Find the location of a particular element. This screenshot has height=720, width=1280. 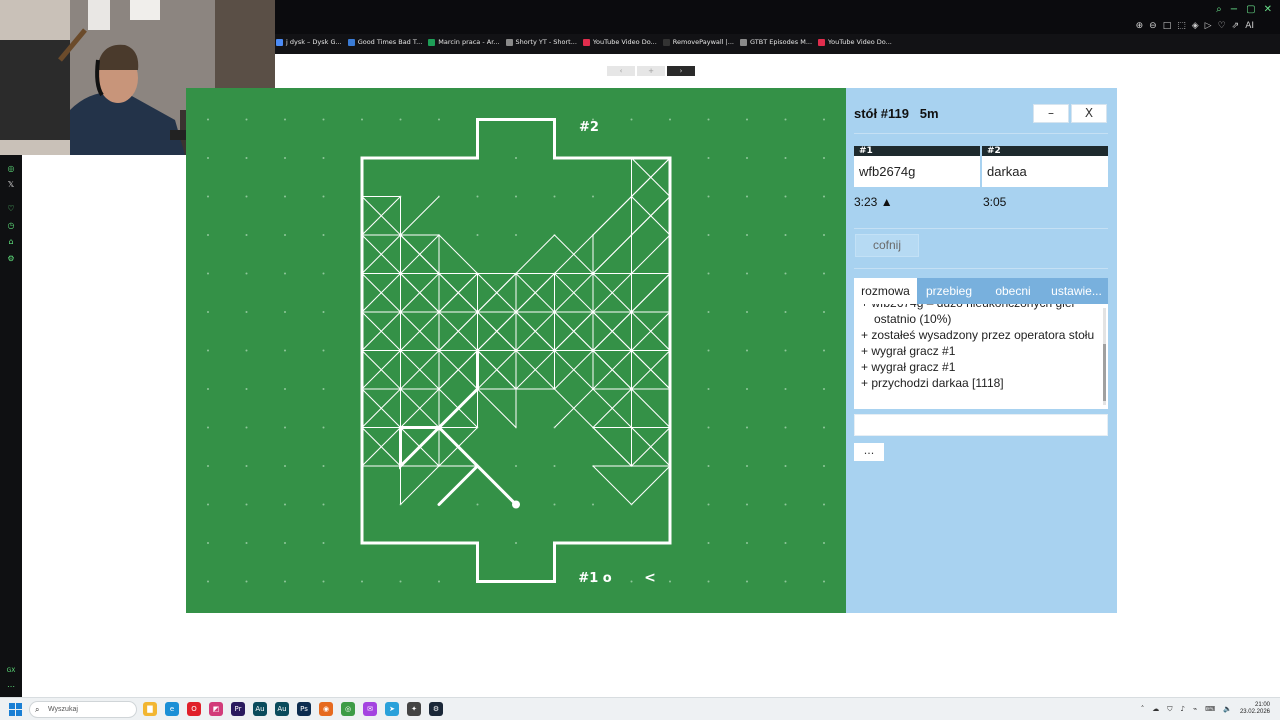

screenshot-icon: □ is located at coordinates (1167, 26).